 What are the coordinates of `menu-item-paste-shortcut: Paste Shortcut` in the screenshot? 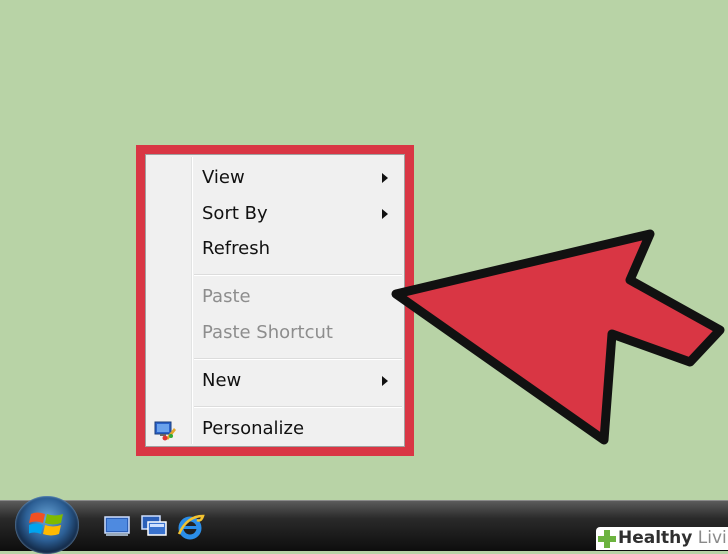 It's located at (275, 333).